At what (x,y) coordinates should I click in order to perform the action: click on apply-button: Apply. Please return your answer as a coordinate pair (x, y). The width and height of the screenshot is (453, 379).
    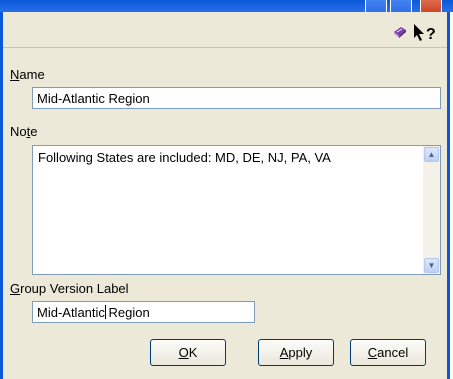
    Looking at the image, I should click on (296, 352).